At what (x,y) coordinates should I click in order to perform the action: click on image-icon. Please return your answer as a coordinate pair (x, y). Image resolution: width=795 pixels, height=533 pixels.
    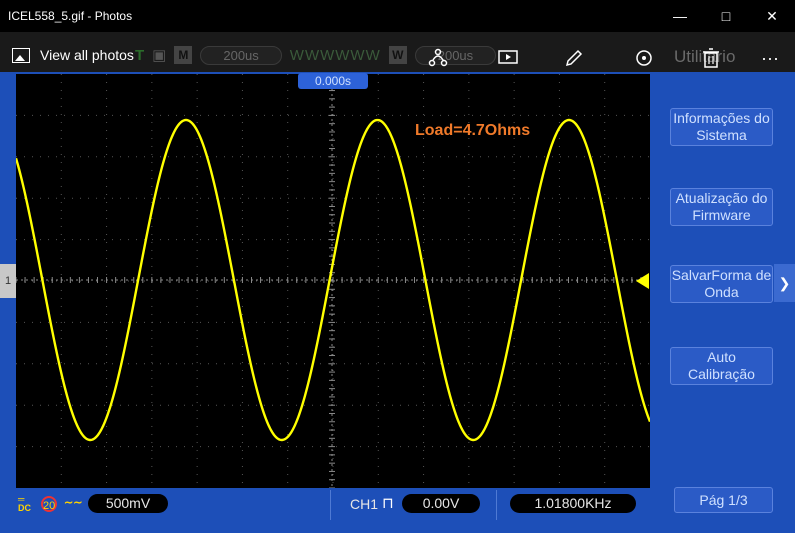
    Looking at the image, I should click on (21, 55).